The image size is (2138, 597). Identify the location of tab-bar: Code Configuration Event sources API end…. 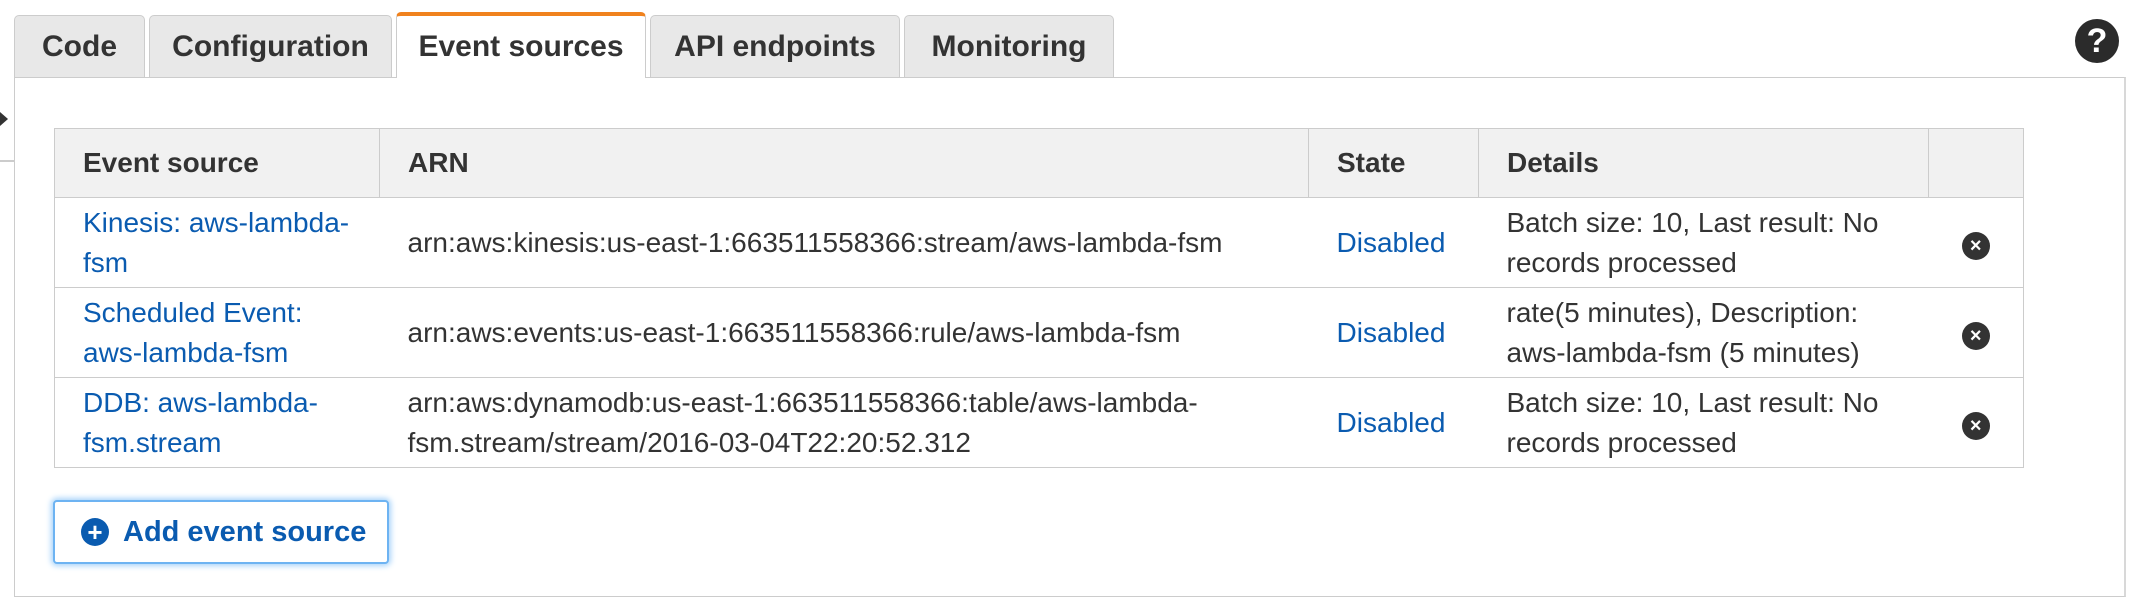
(564, 45).